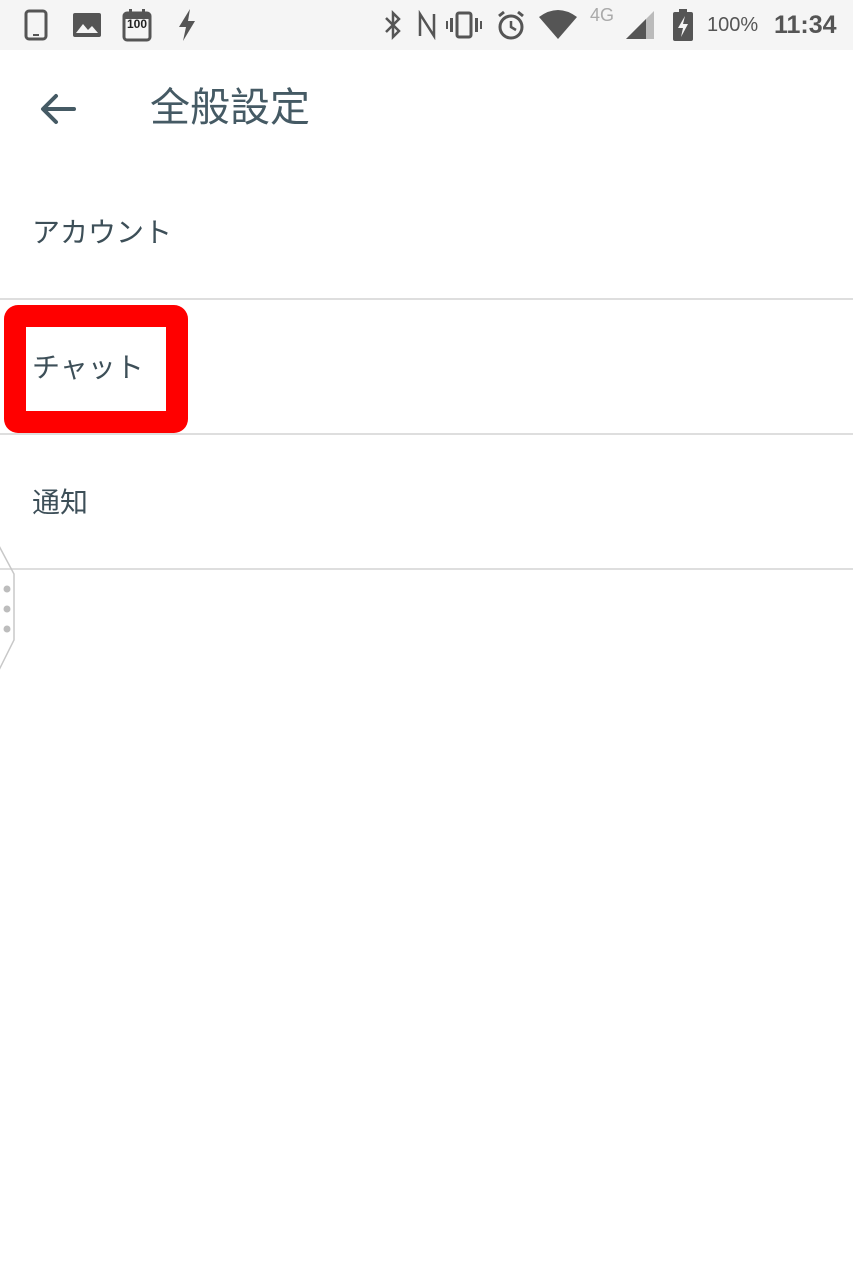 The image size is (853, 1280). What do you see at coordinates (640, 25) in the screenshot?
I see `cell-signal-icon` at bounding box center [640, 25].